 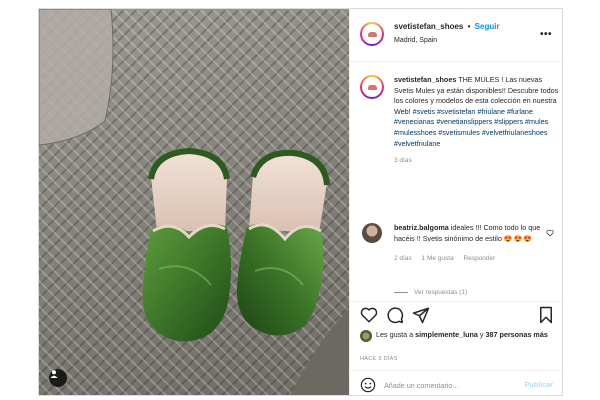 I want to click on caption-time: 3 días, so click(x=403, y=161).